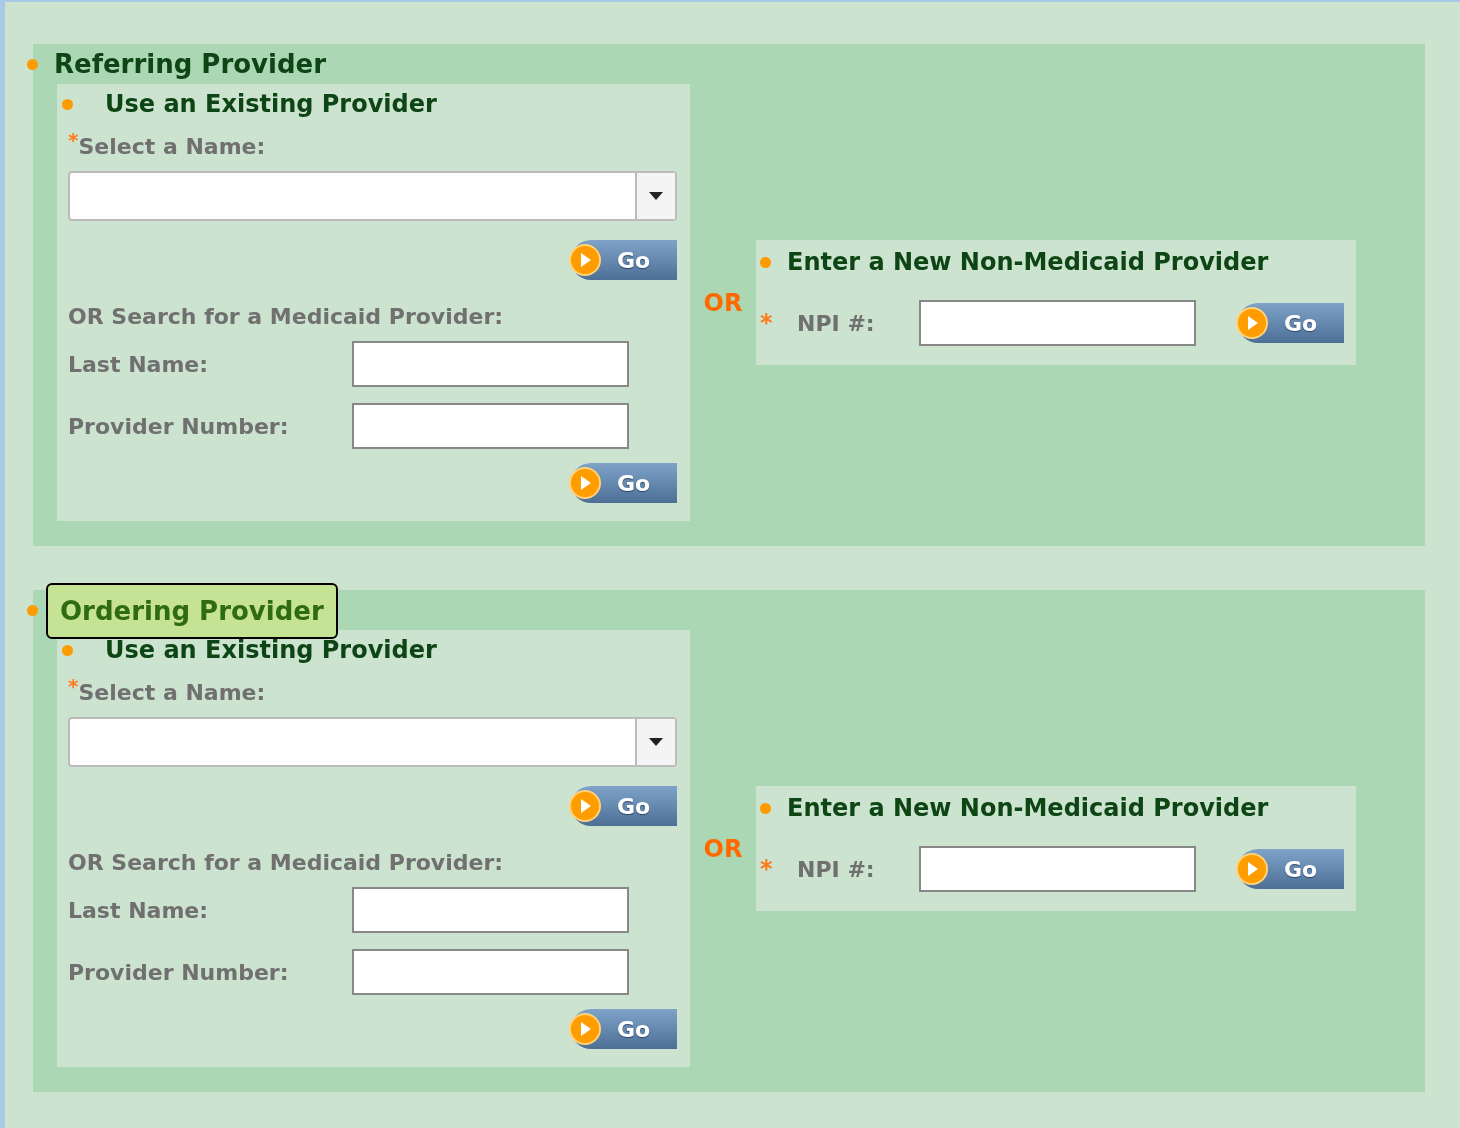 Image resolution: width=1460 pixels, height=1128 pixels. I want to click on section-title: Ordering Provider, so click(192, 611).